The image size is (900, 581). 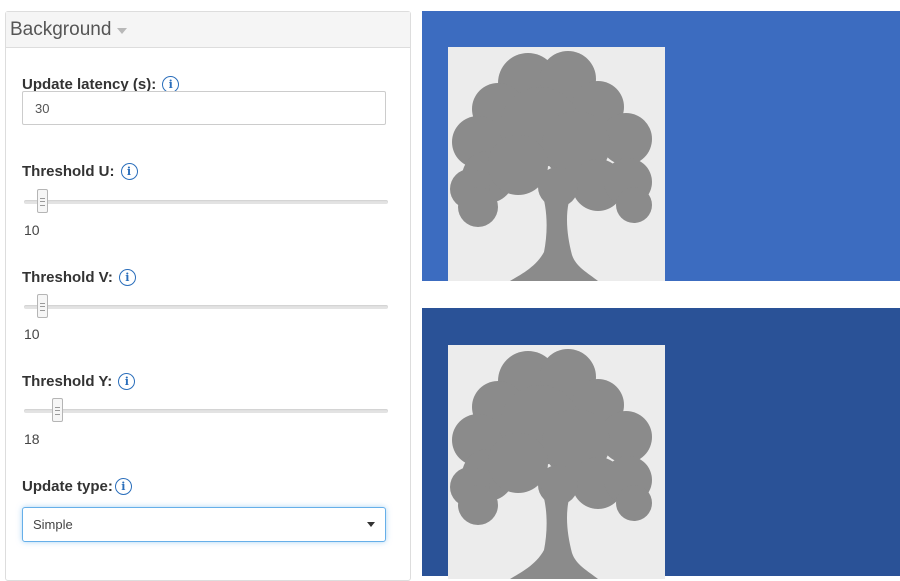 I want to click on threshold-v-slider, so click(x=206, y=306).